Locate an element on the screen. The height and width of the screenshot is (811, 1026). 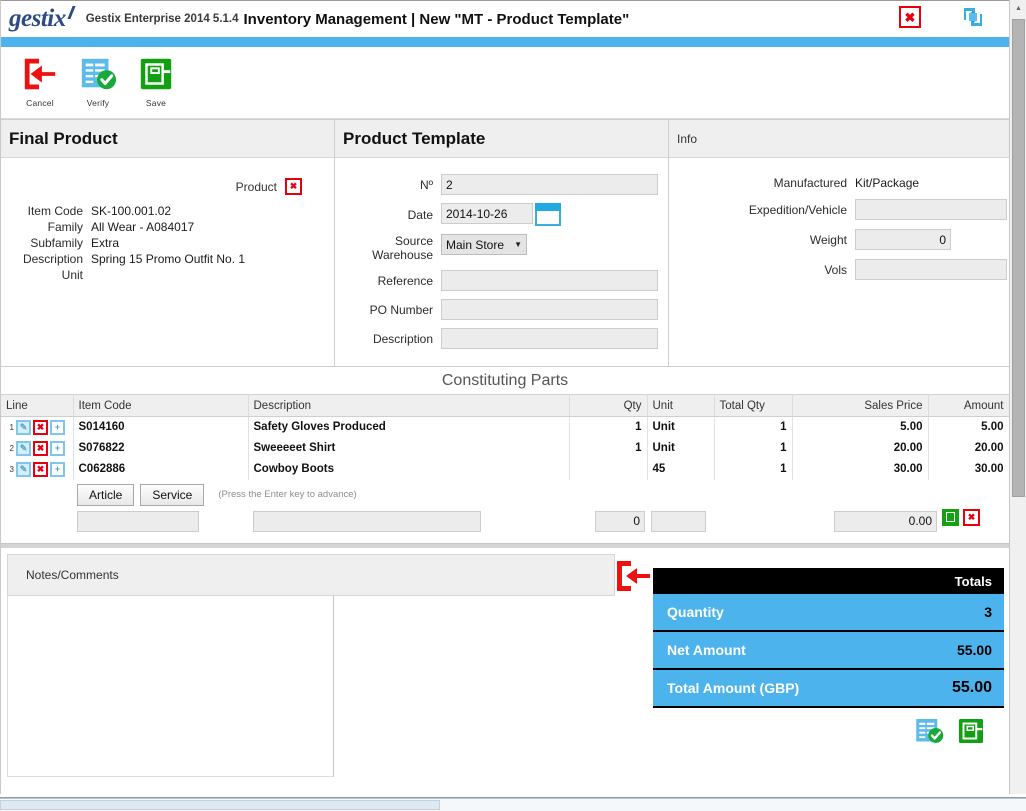
row-vols: Vols is located at coordinates (843, 269).